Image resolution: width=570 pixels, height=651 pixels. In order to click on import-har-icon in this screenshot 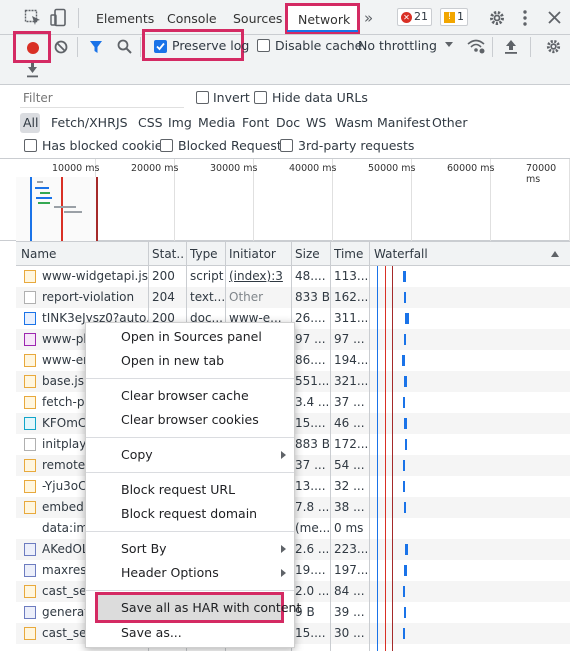, I will do `click(511, 46)`.